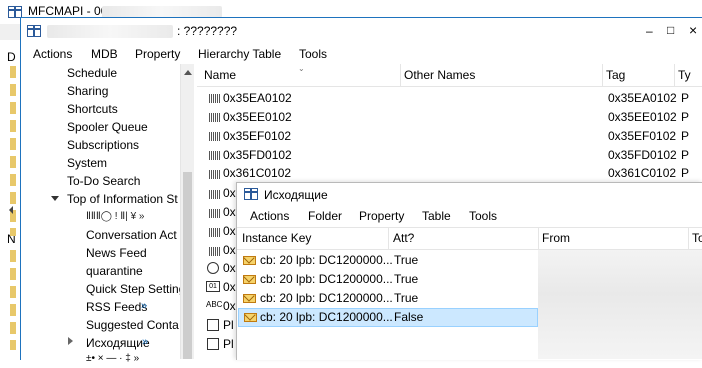 This screenshot has height=368, width=702. What do you see at coordinates (55, 198) in the screenshot?
I see `expand-collapse-icon` at bounding box center [55, 198].